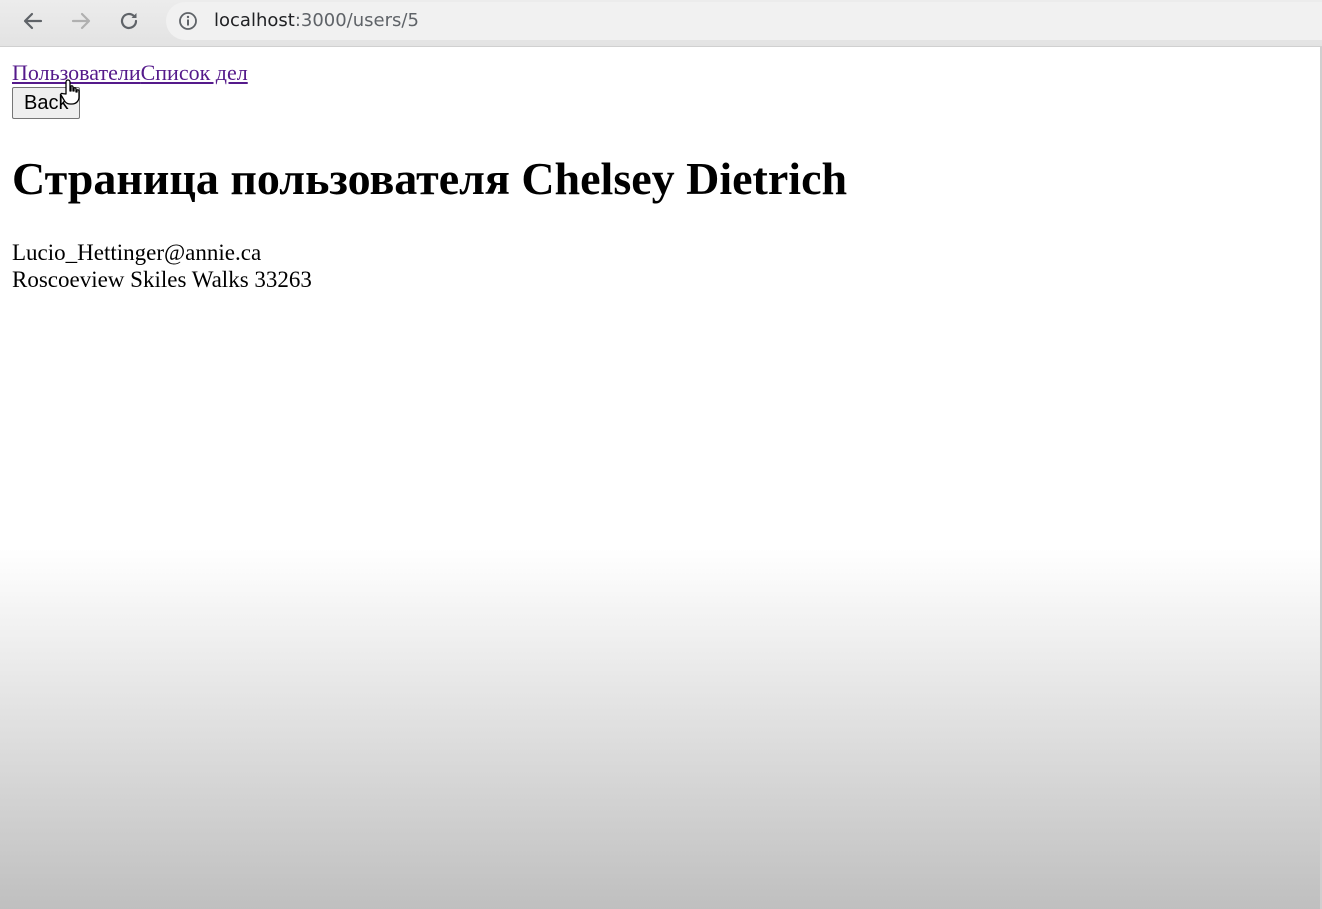  What do you see at coordinates (81, 21) in the screenshot?
I see `forward-arrow-icon` at bounding box center [81, 21].